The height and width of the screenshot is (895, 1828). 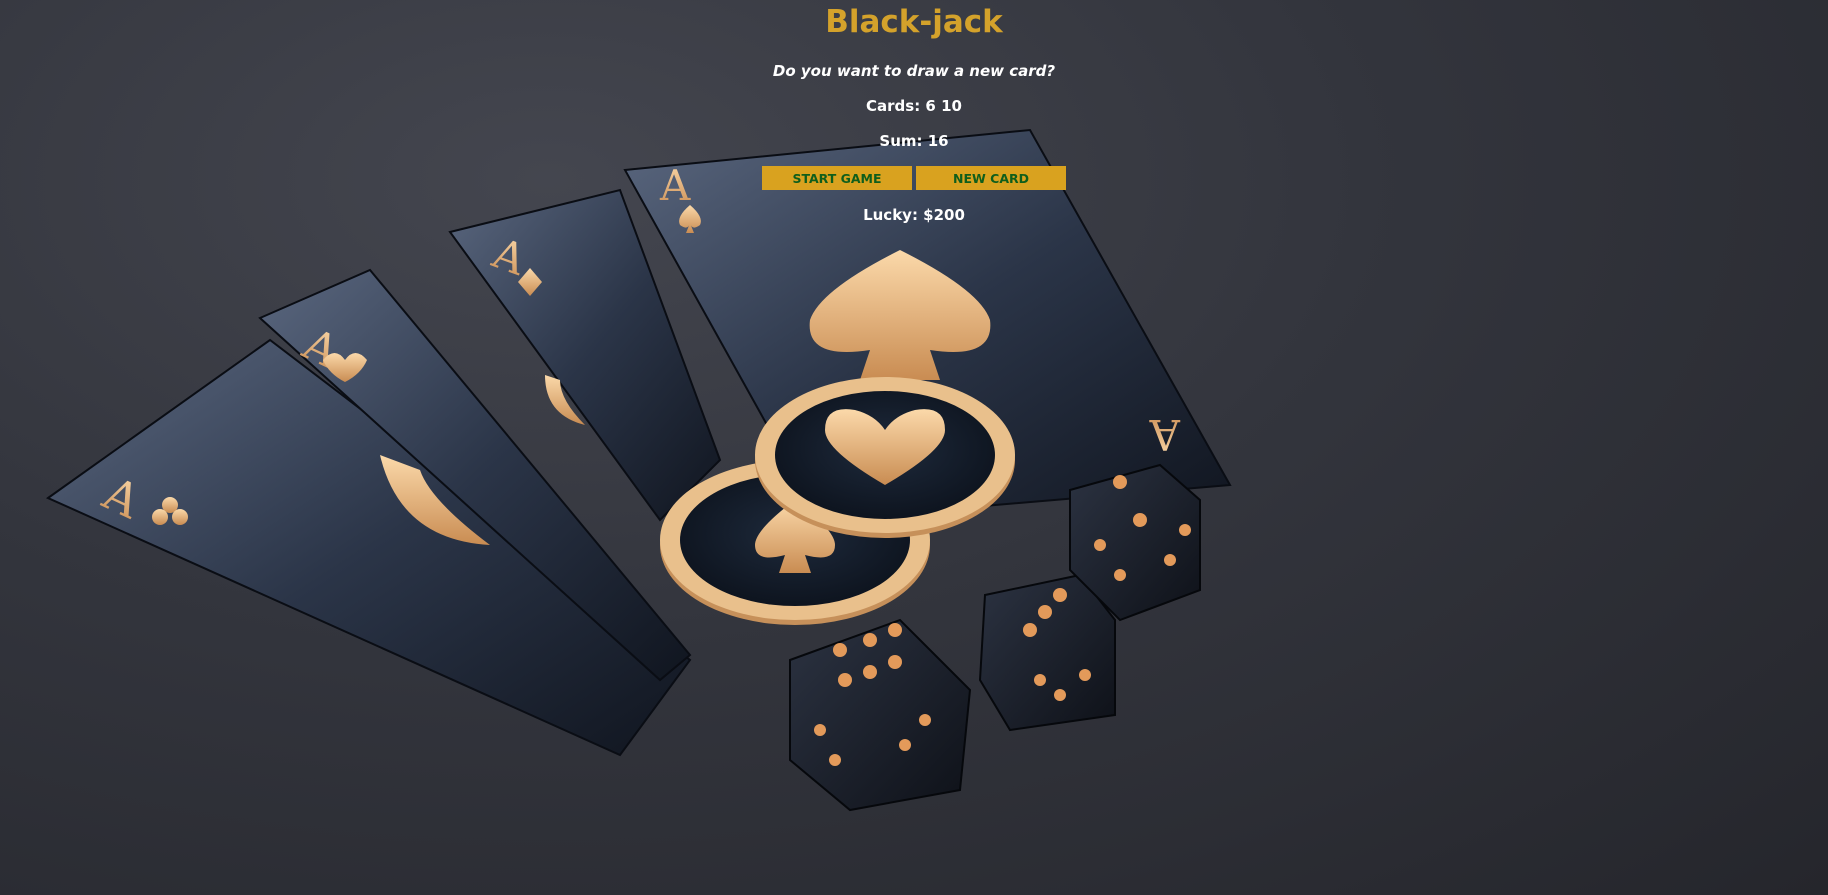 What do you see at coordinates (914, 71) in the screenshot?
I see `game-prompt: Do you want to draw a new card?` at bounding box center [914, 71].